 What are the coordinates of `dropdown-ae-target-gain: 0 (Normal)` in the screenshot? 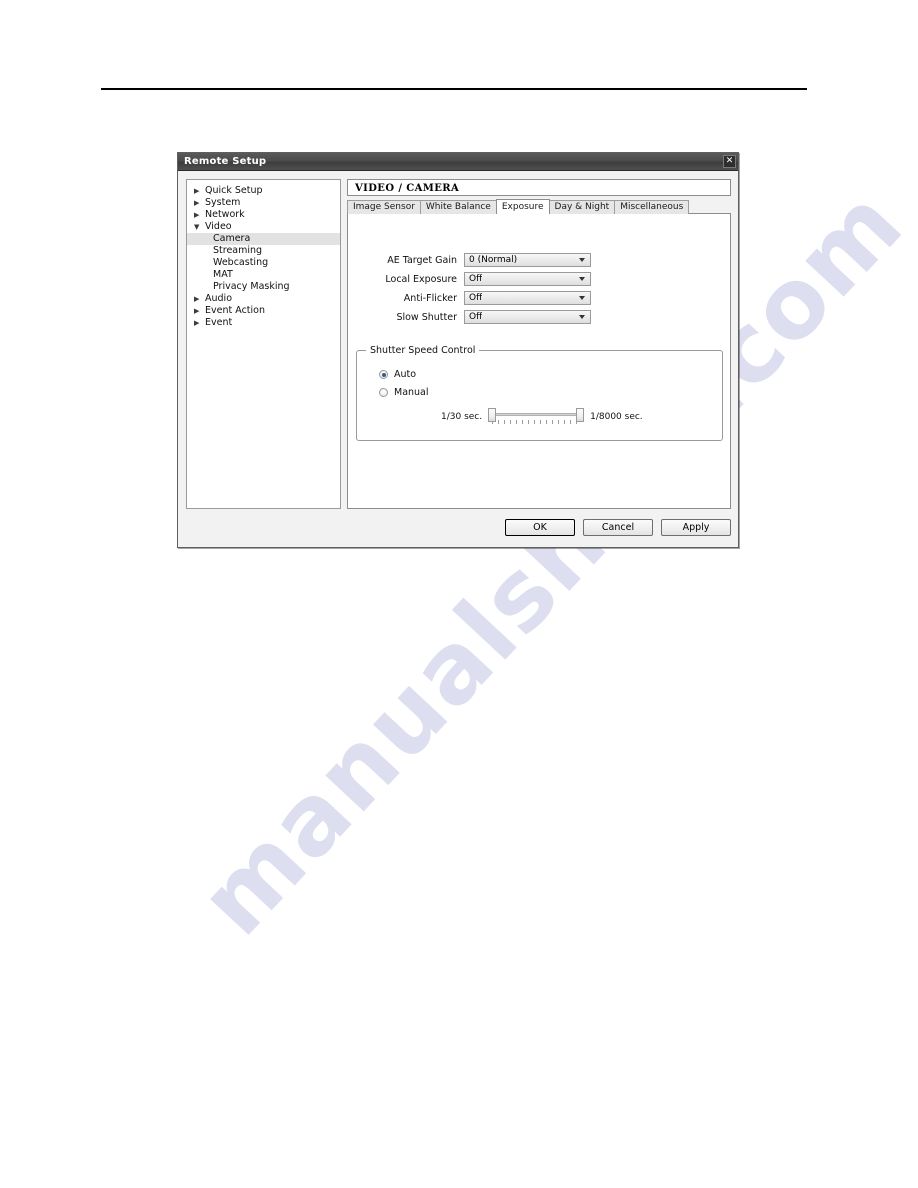 It's located at (527, 260).